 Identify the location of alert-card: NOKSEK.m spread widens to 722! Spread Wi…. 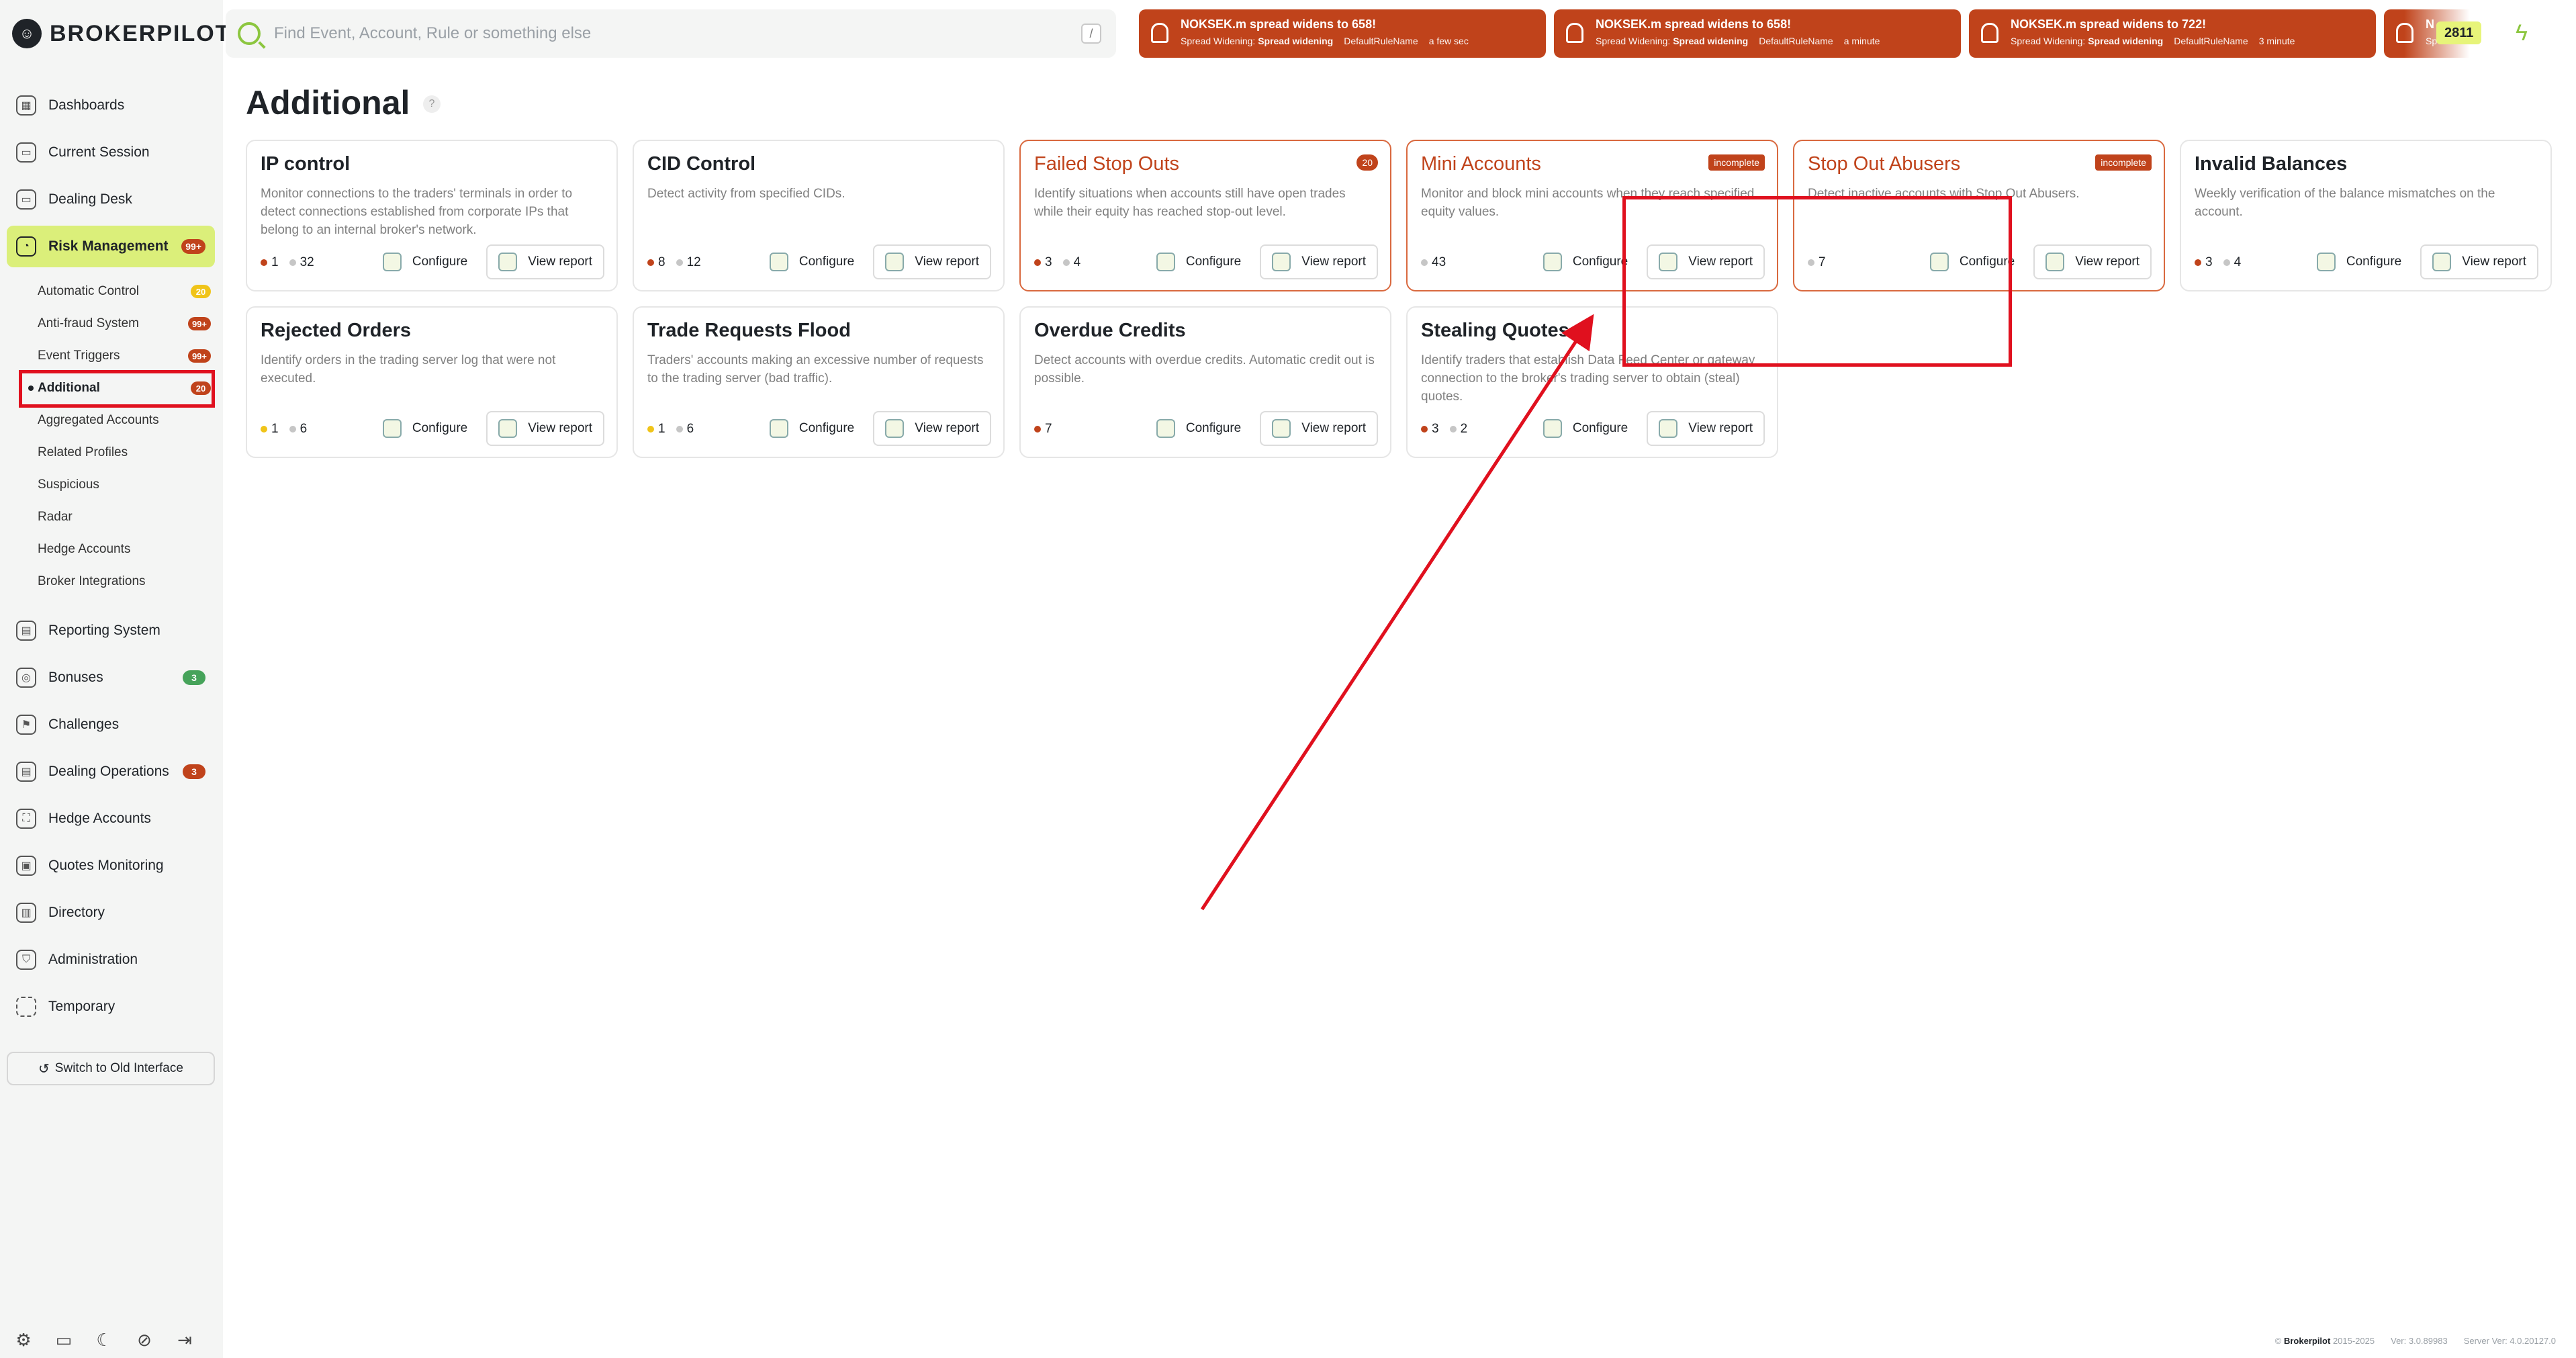
(2172, 33).